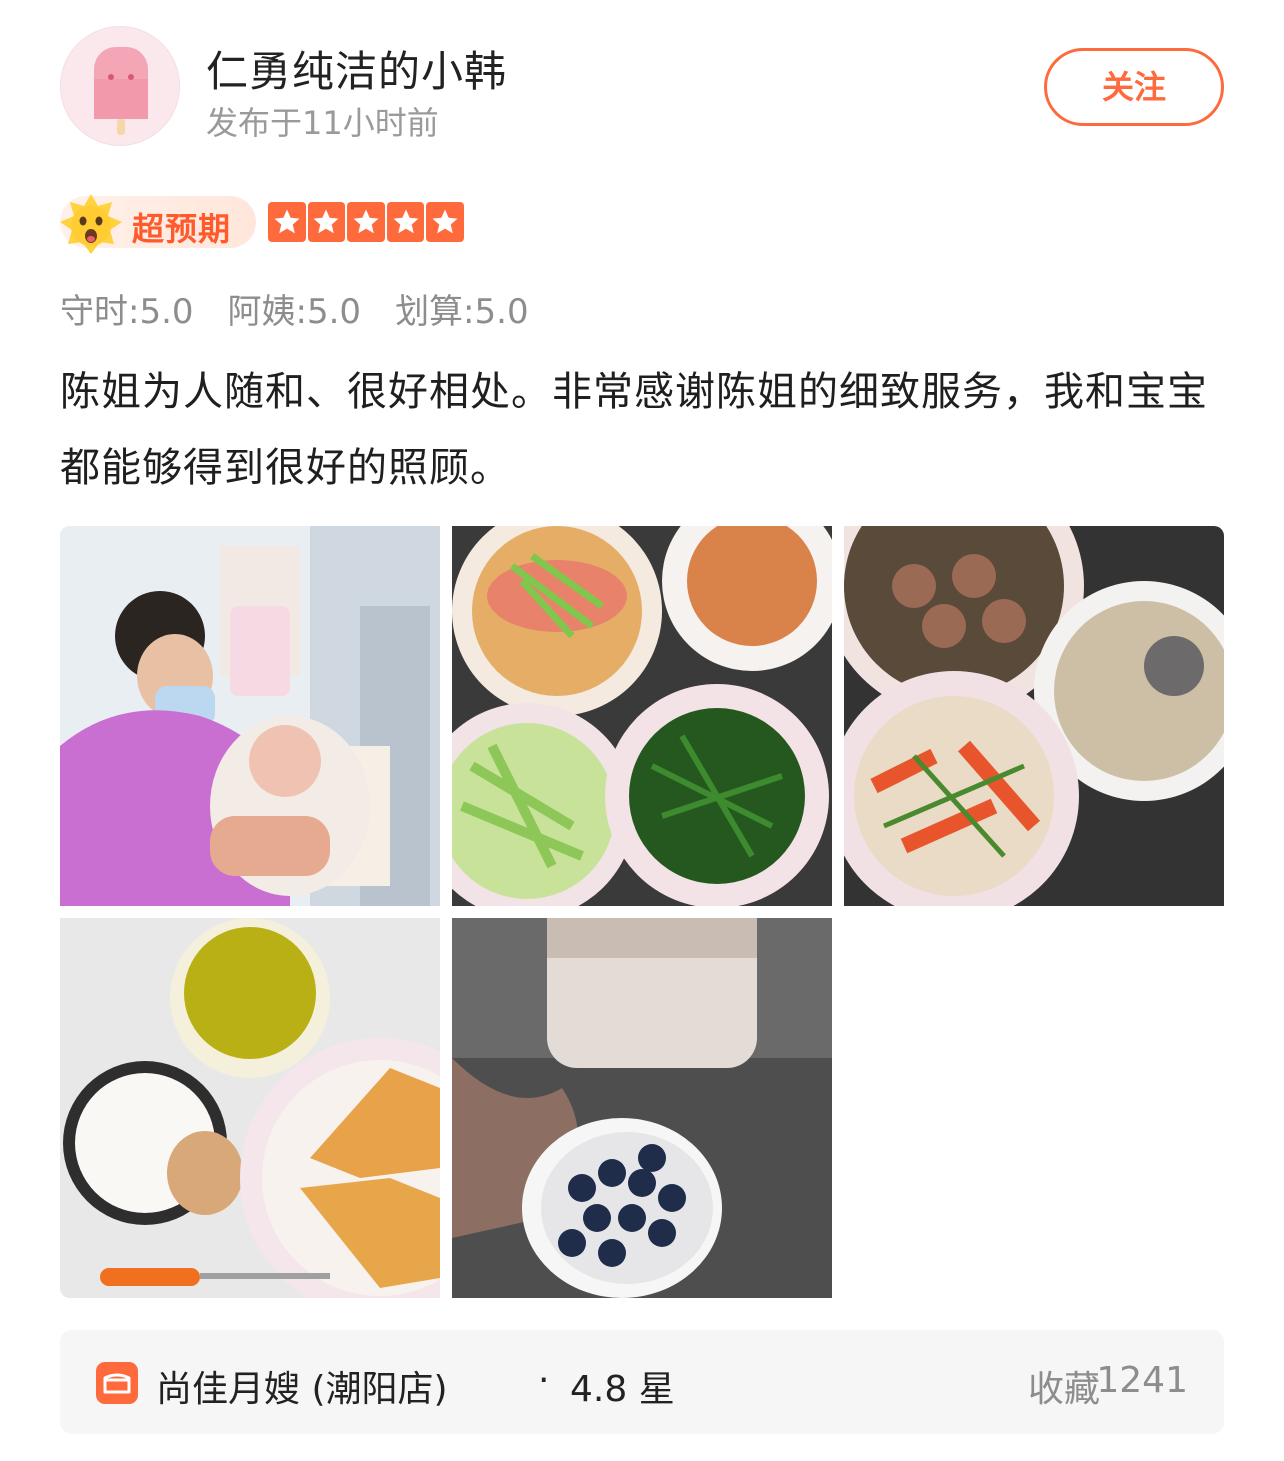  What do you see at coordinates (1034, 716) in the screenshot?
I see `photo-meatballs-soup` at bounding box center [1034, 716].